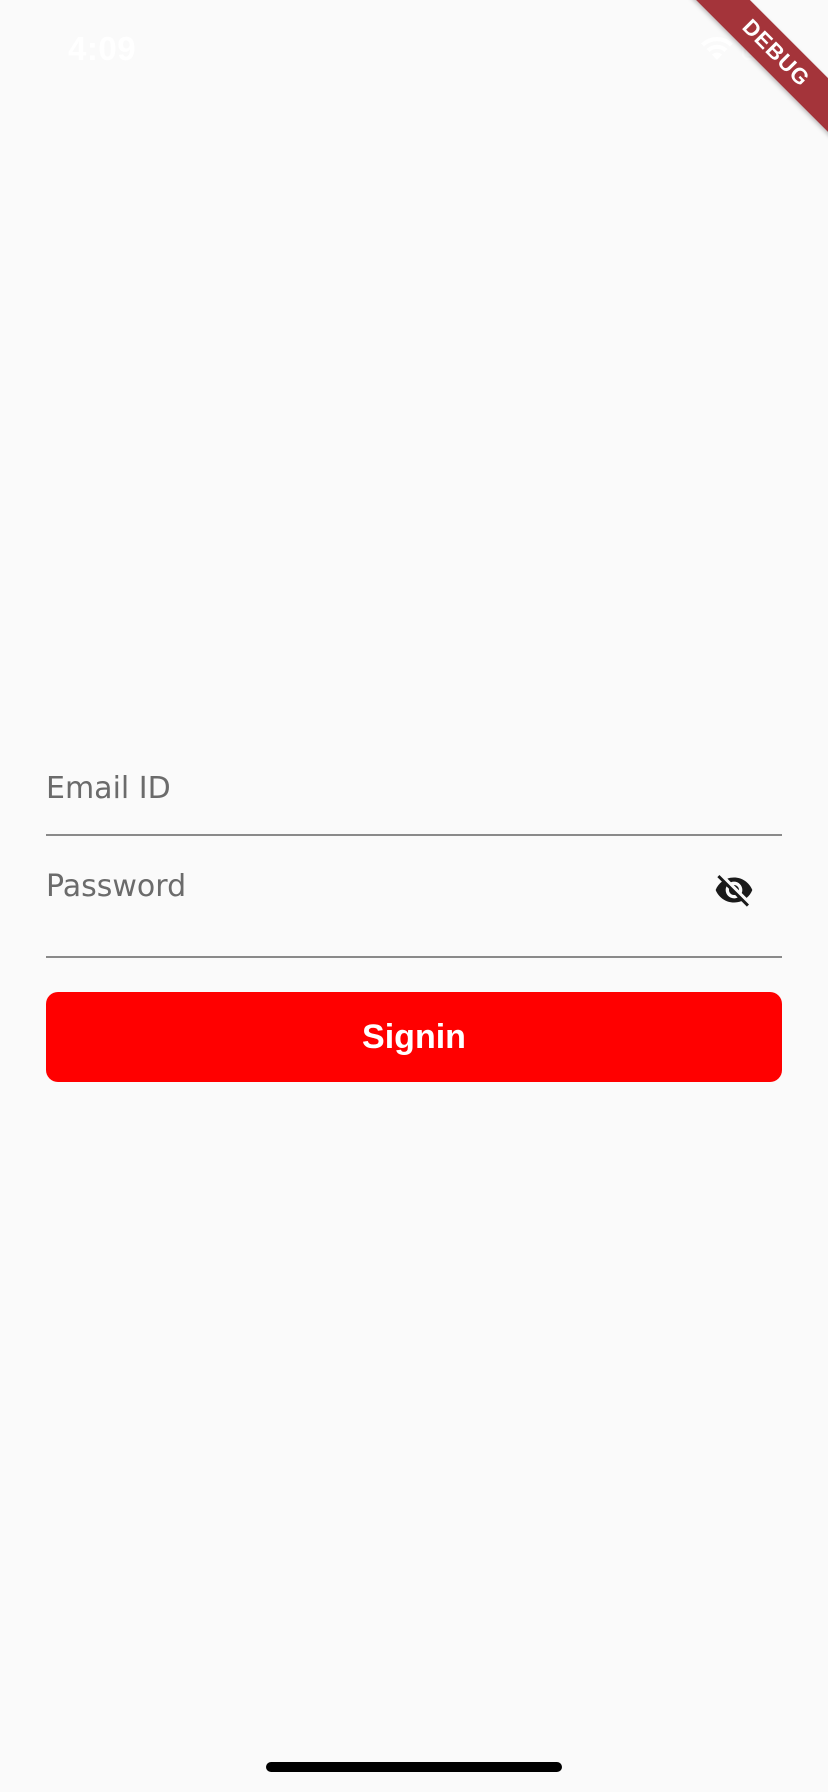 Image resolution: width=828 pixels, height=1792 pixels. Describe the element at coordinates (414, 1767) in the screenshot. I see `home-indicator` at that location.